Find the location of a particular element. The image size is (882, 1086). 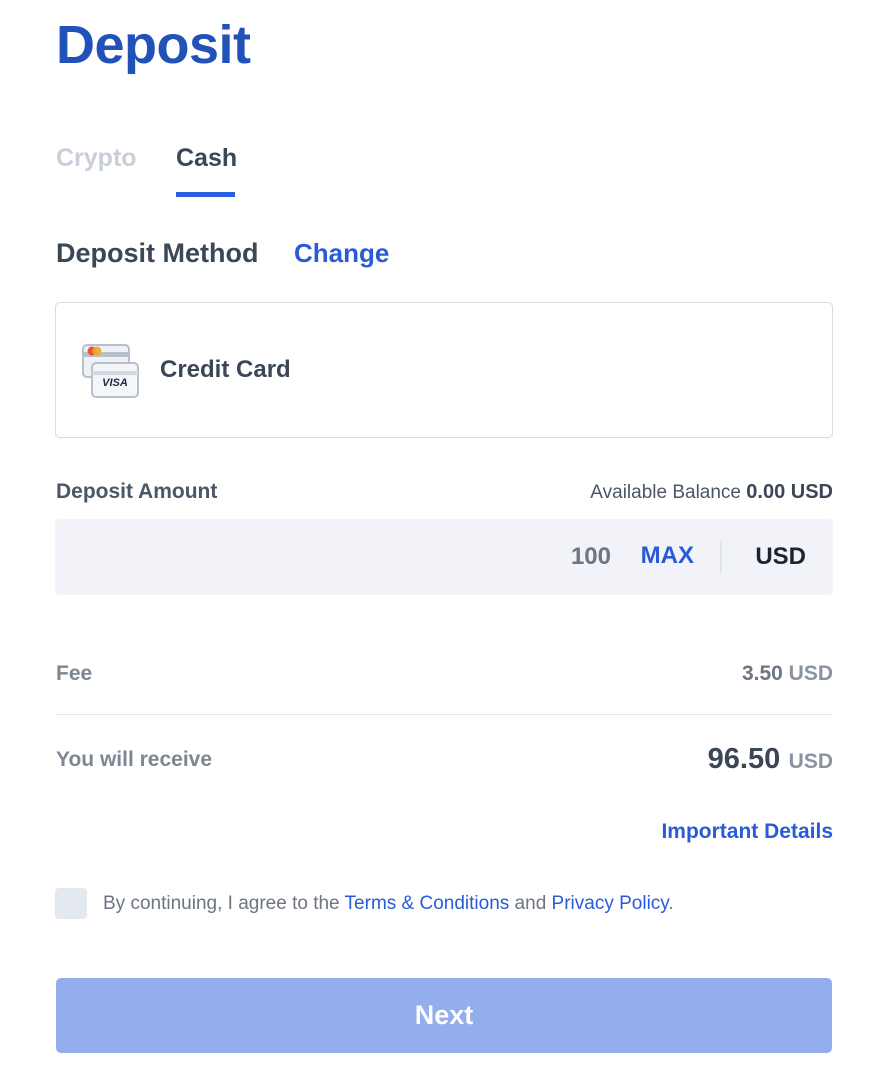

tab-crypto: Crypto is located at coordinates (96, 158).